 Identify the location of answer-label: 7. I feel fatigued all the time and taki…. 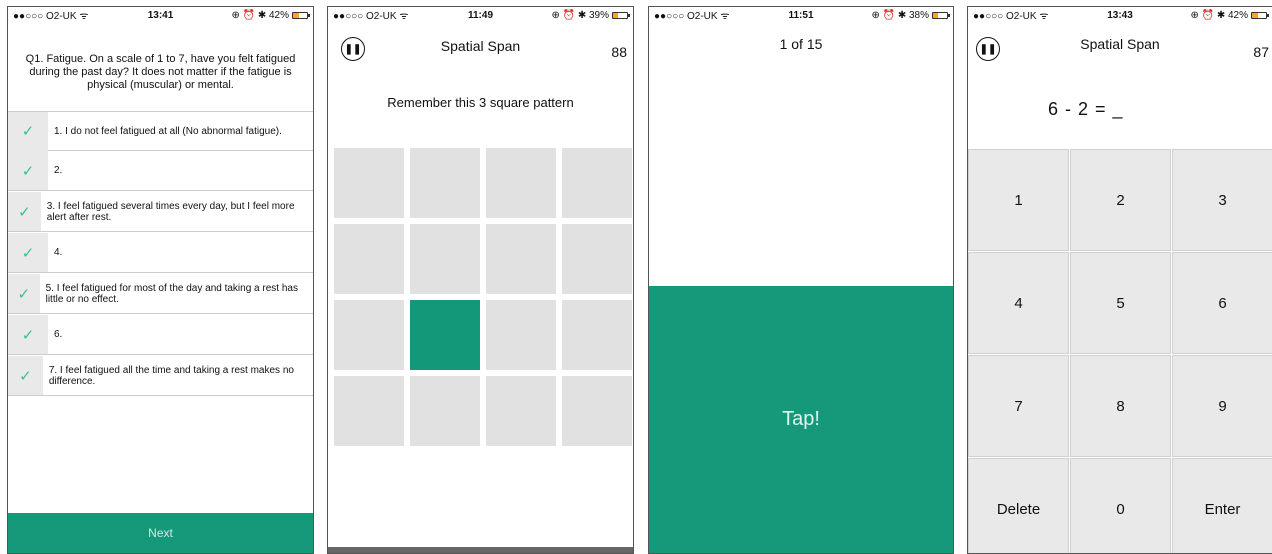
(171, 375).